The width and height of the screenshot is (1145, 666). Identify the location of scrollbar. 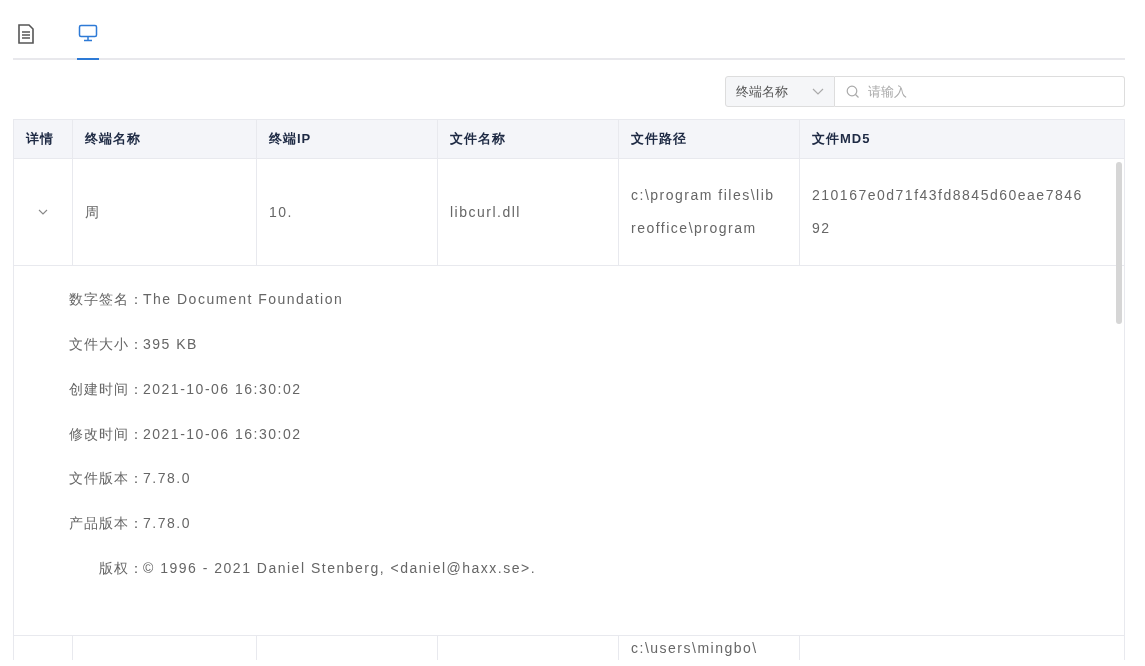
(1119, 243).